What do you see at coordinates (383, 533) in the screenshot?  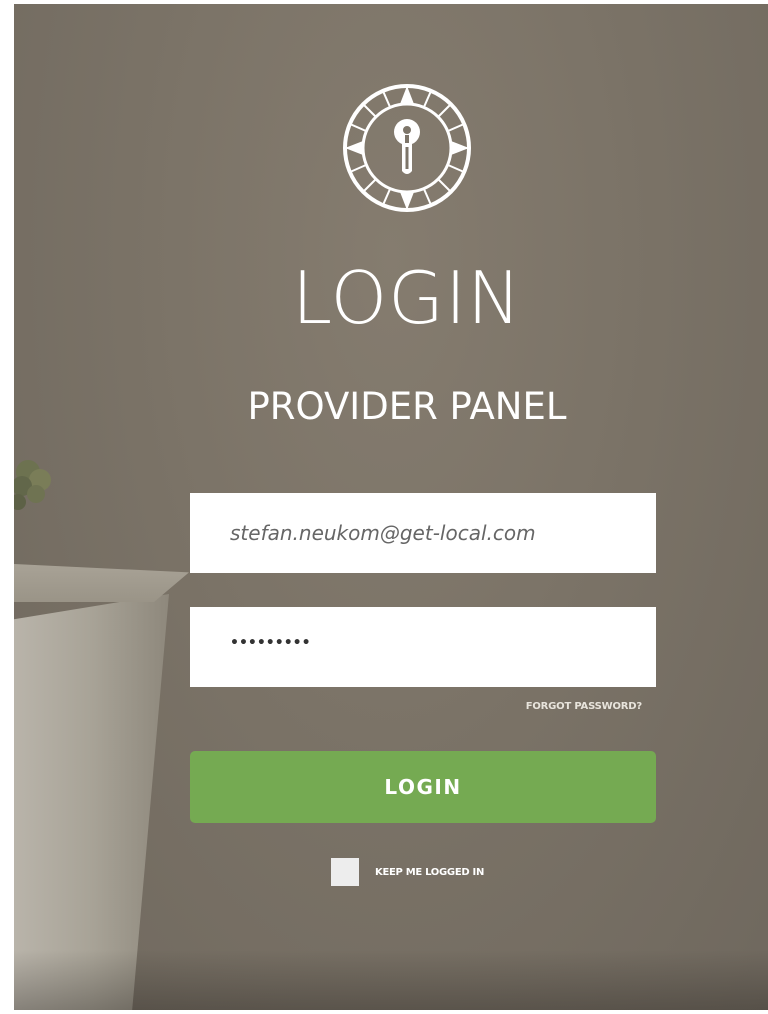 I see `email-value: stefan.neukom@get-local.com` at bounding box center [383, 533].